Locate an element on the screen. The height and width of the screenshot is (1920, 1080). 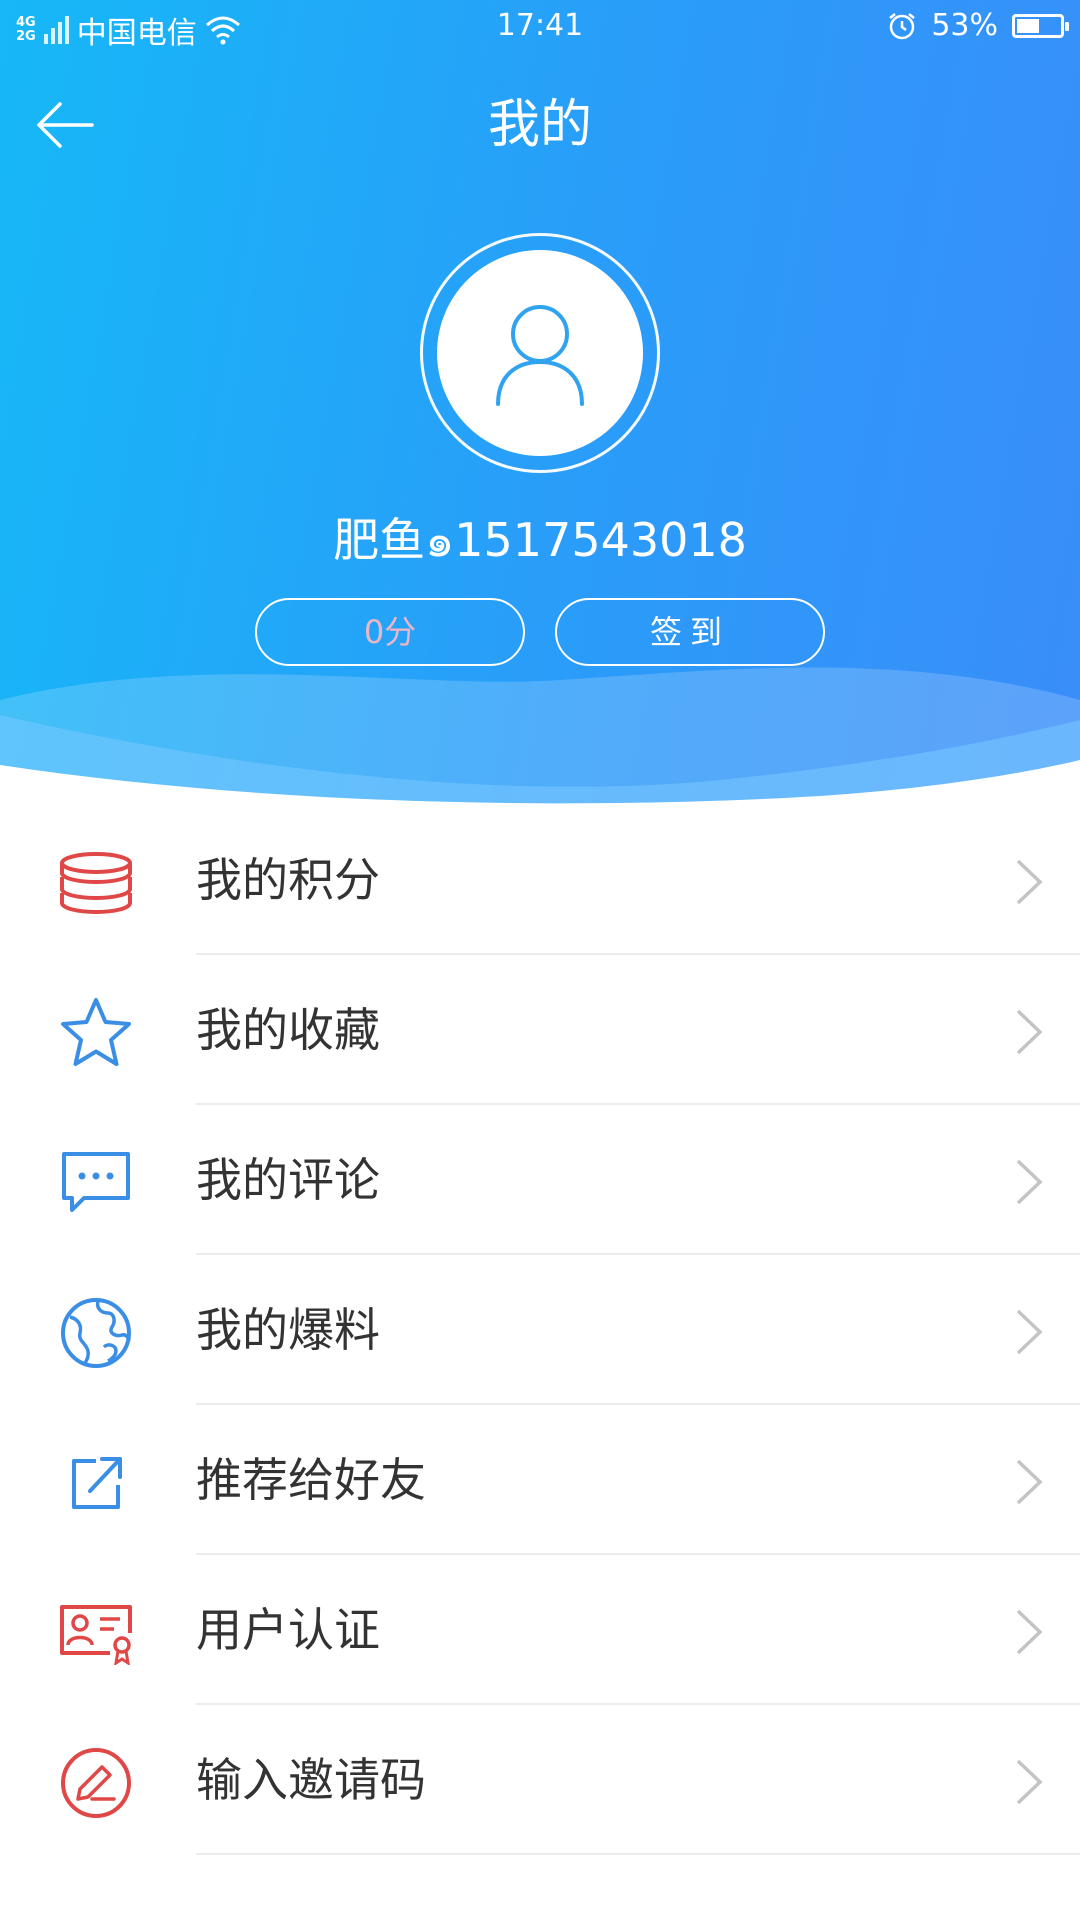
menu-label-invite-code: 输入邀请码 is located at coordinates (311, 1780).